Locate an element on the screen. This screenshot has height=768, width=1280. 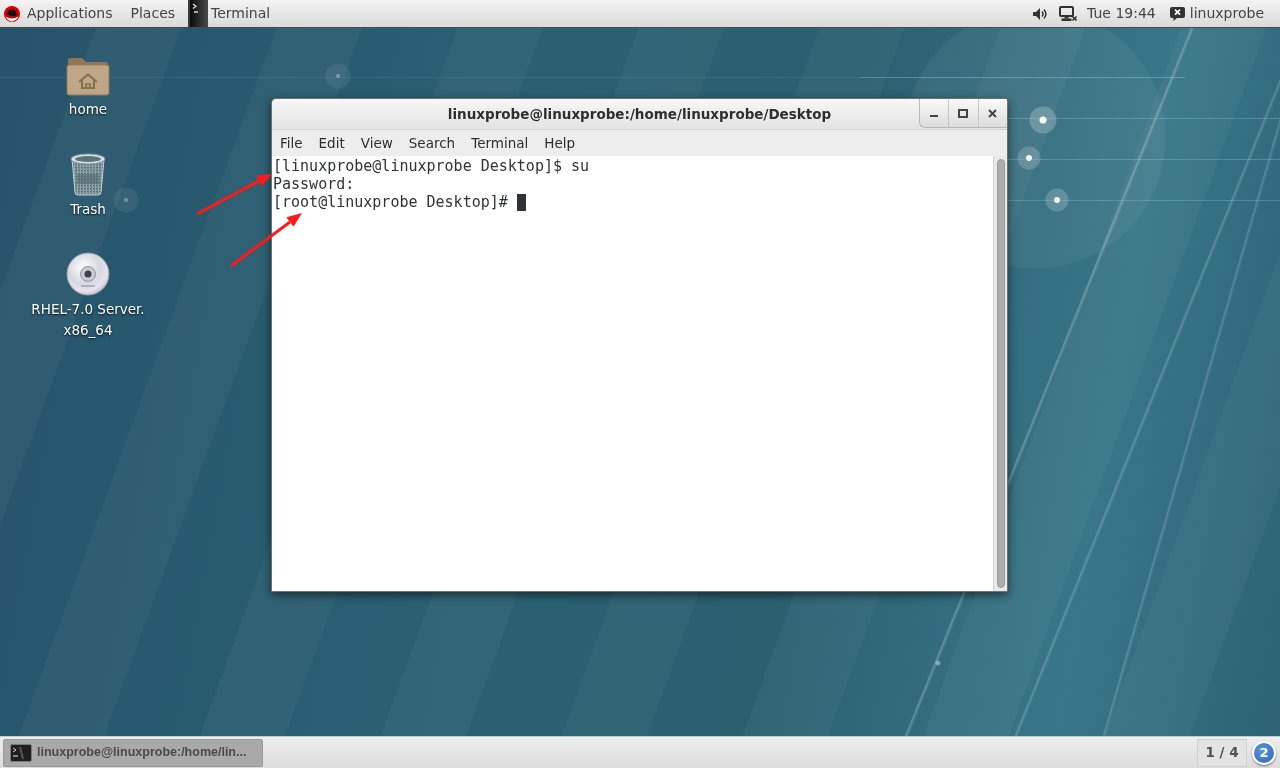
network-icon is located at coordinates (1068, 13).